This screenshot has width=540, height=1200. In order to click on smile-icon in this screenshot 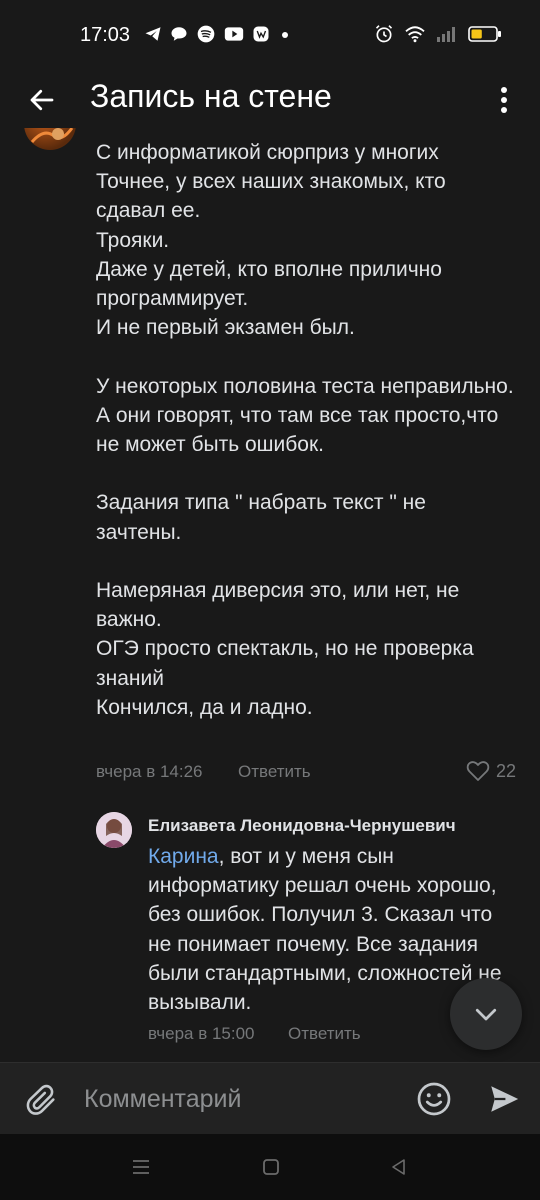, I will do `click(434, 1099)`.